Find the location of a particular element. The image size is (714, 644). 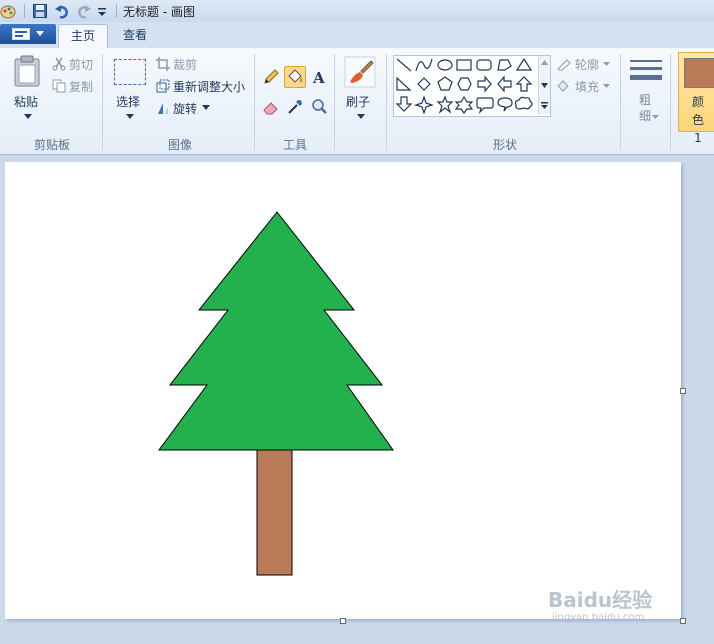

resize-icon is located at coordinates (163, 86).